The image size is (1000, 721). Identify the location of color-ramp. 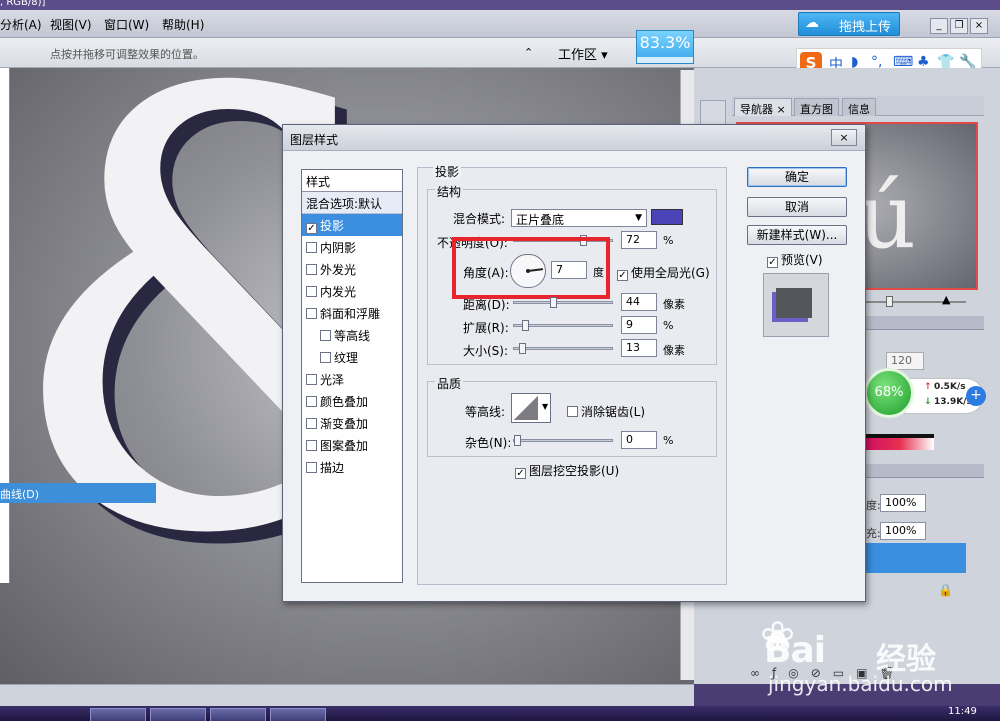
(900, 444).